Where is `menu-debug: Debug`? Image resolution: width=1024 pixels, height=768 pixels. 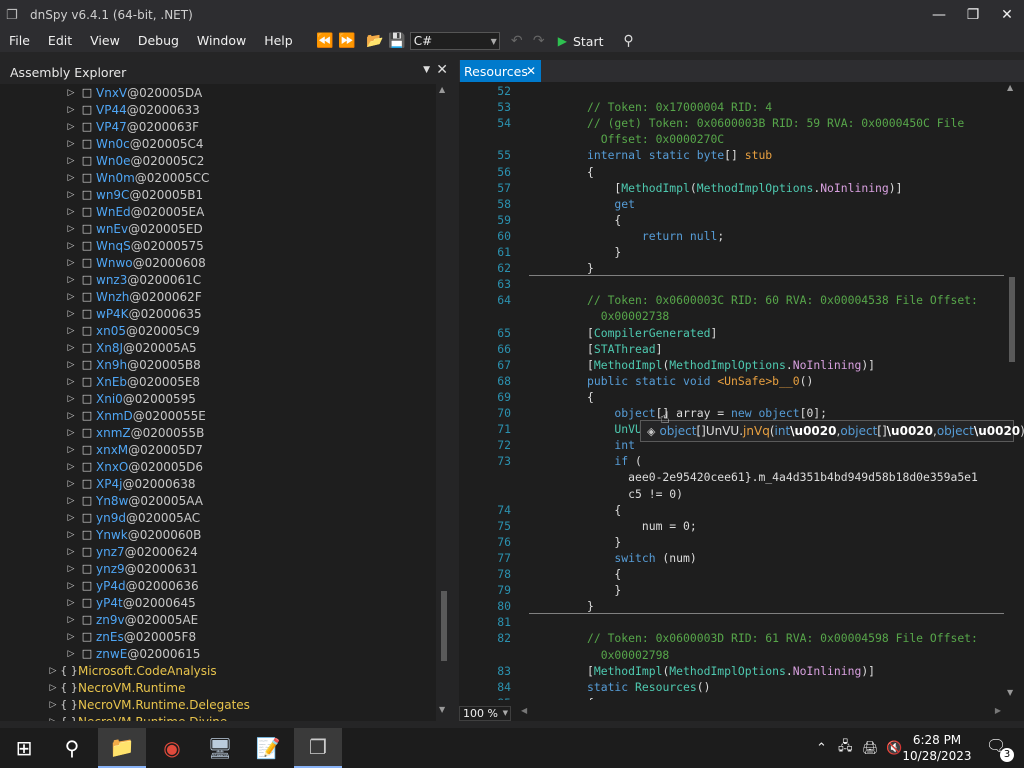 menu-debug: Debug is located at coordinates (158, 41).